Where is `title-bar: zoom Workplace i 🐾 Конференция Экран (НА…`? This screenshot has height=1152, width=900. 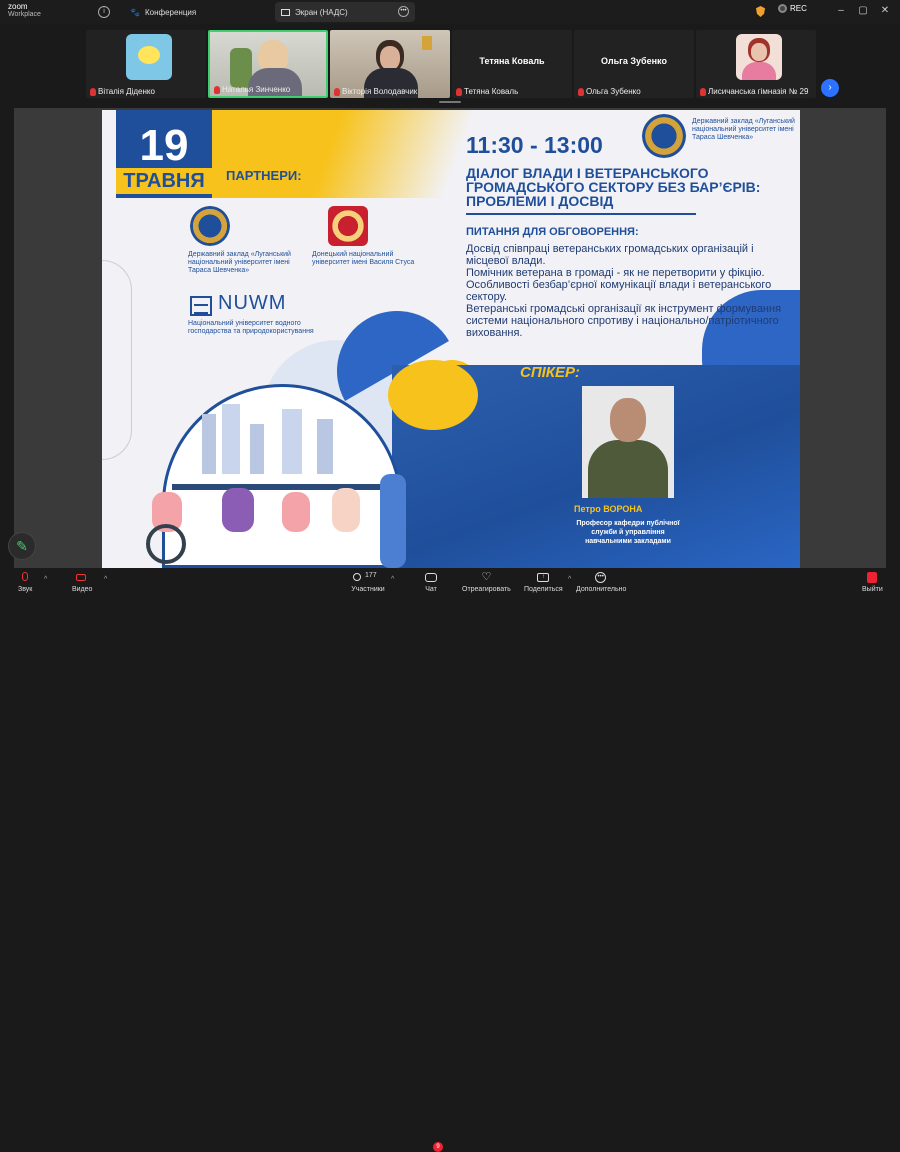
title-bar: zoom Workplace i 🐾 Конференция Экран (НА… is located at coordinates (450, 12).